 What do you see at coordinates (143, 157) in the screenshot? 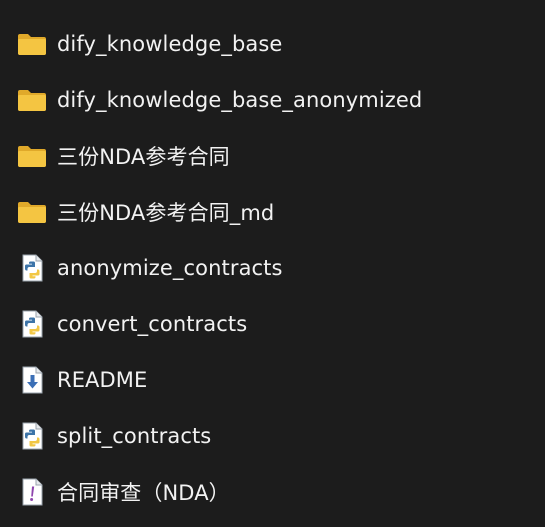
I see `file-name: 三份NDA参考合同` at bounding box center [143, 157].